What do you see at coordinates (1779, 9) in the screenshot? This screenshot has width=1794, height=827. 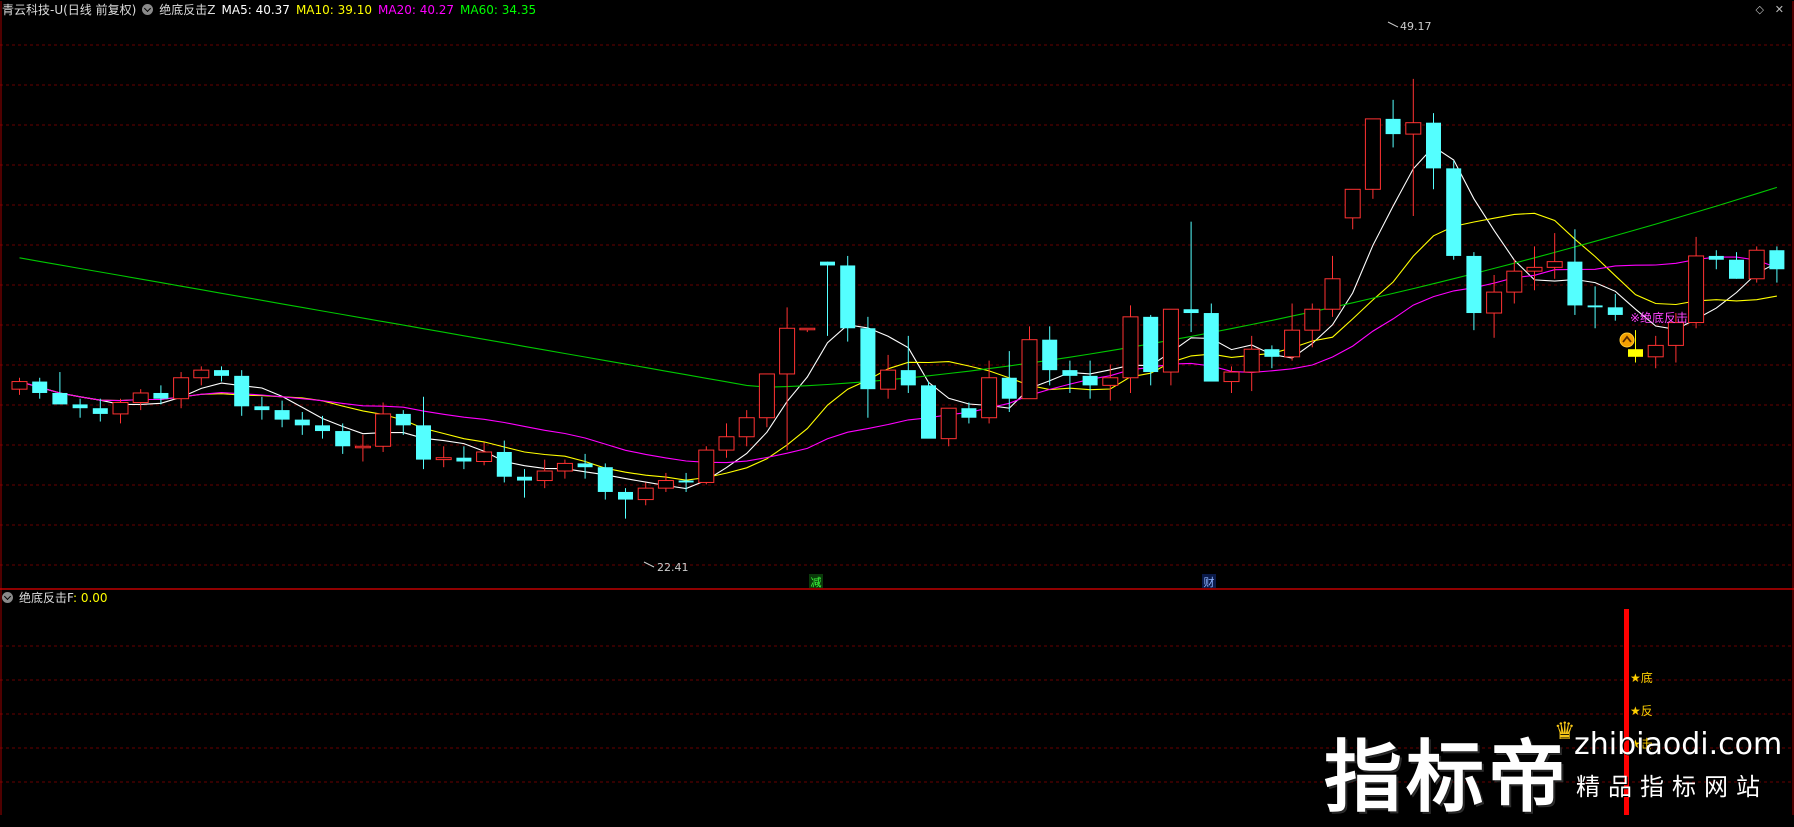 I see `close-icon: ✕` at bounding box center [1779, 9].